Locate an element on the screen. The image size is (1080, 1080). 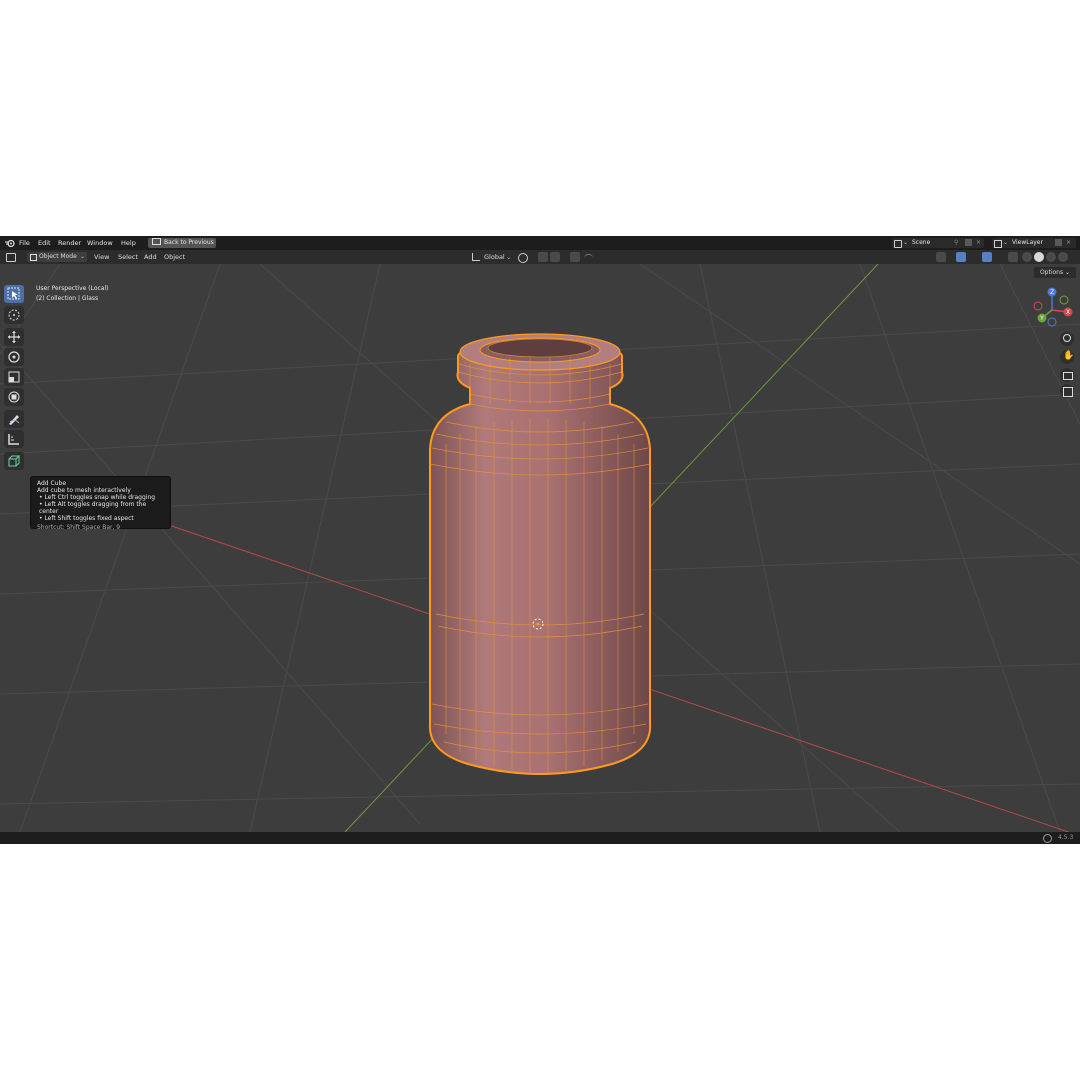
view-layer-name: ViewLayer is located at coordinates (1027, 242).